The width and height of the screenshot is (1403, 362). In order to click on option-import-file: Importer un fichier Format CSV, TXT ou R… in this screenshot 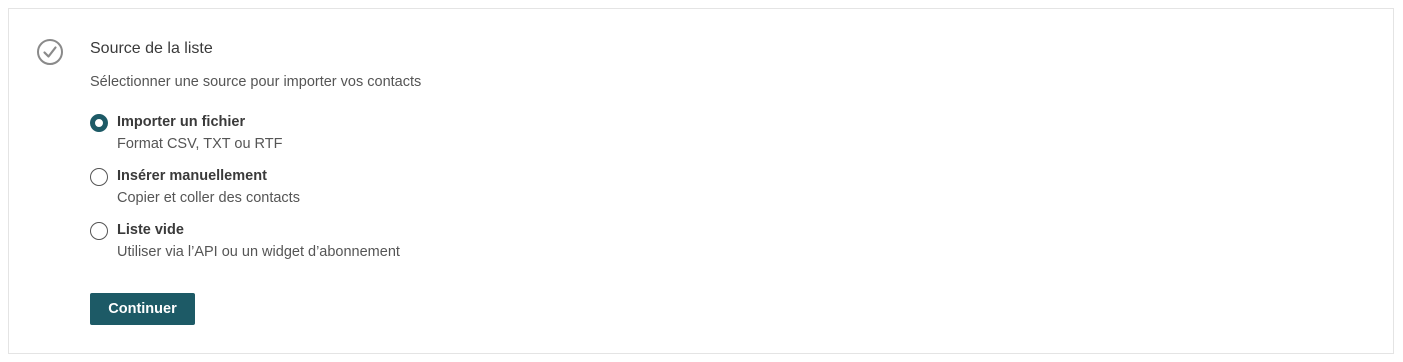, I will do `click(690, 140)`.